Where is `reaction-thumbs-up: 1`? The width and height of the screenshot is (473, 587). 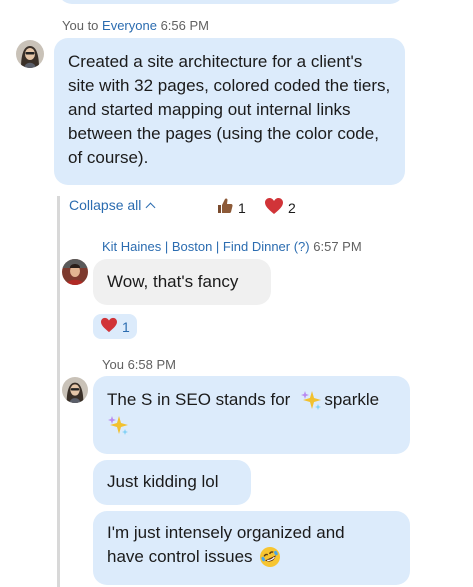
reaction-thumbs-up: 1 is located at coordinates (231, 207).